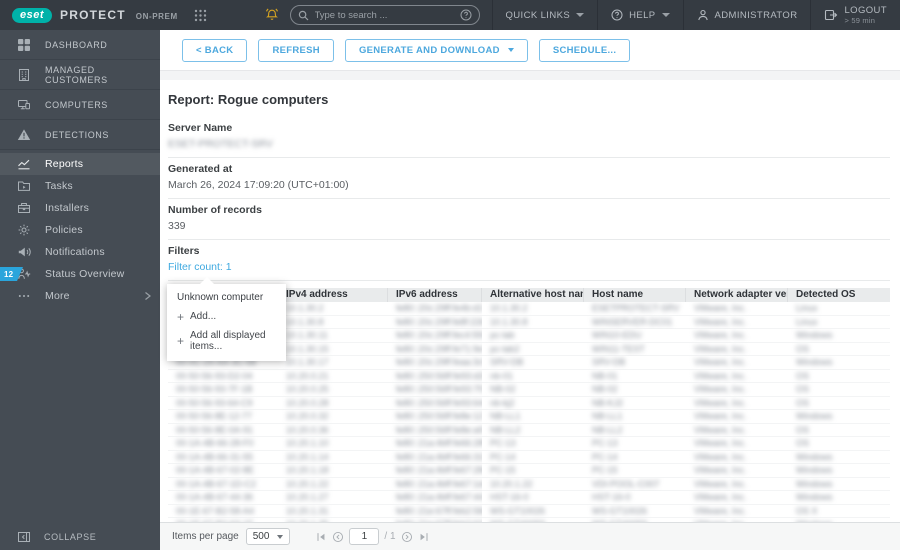  I want to click on help-menu: HELP, so click(639, 15).